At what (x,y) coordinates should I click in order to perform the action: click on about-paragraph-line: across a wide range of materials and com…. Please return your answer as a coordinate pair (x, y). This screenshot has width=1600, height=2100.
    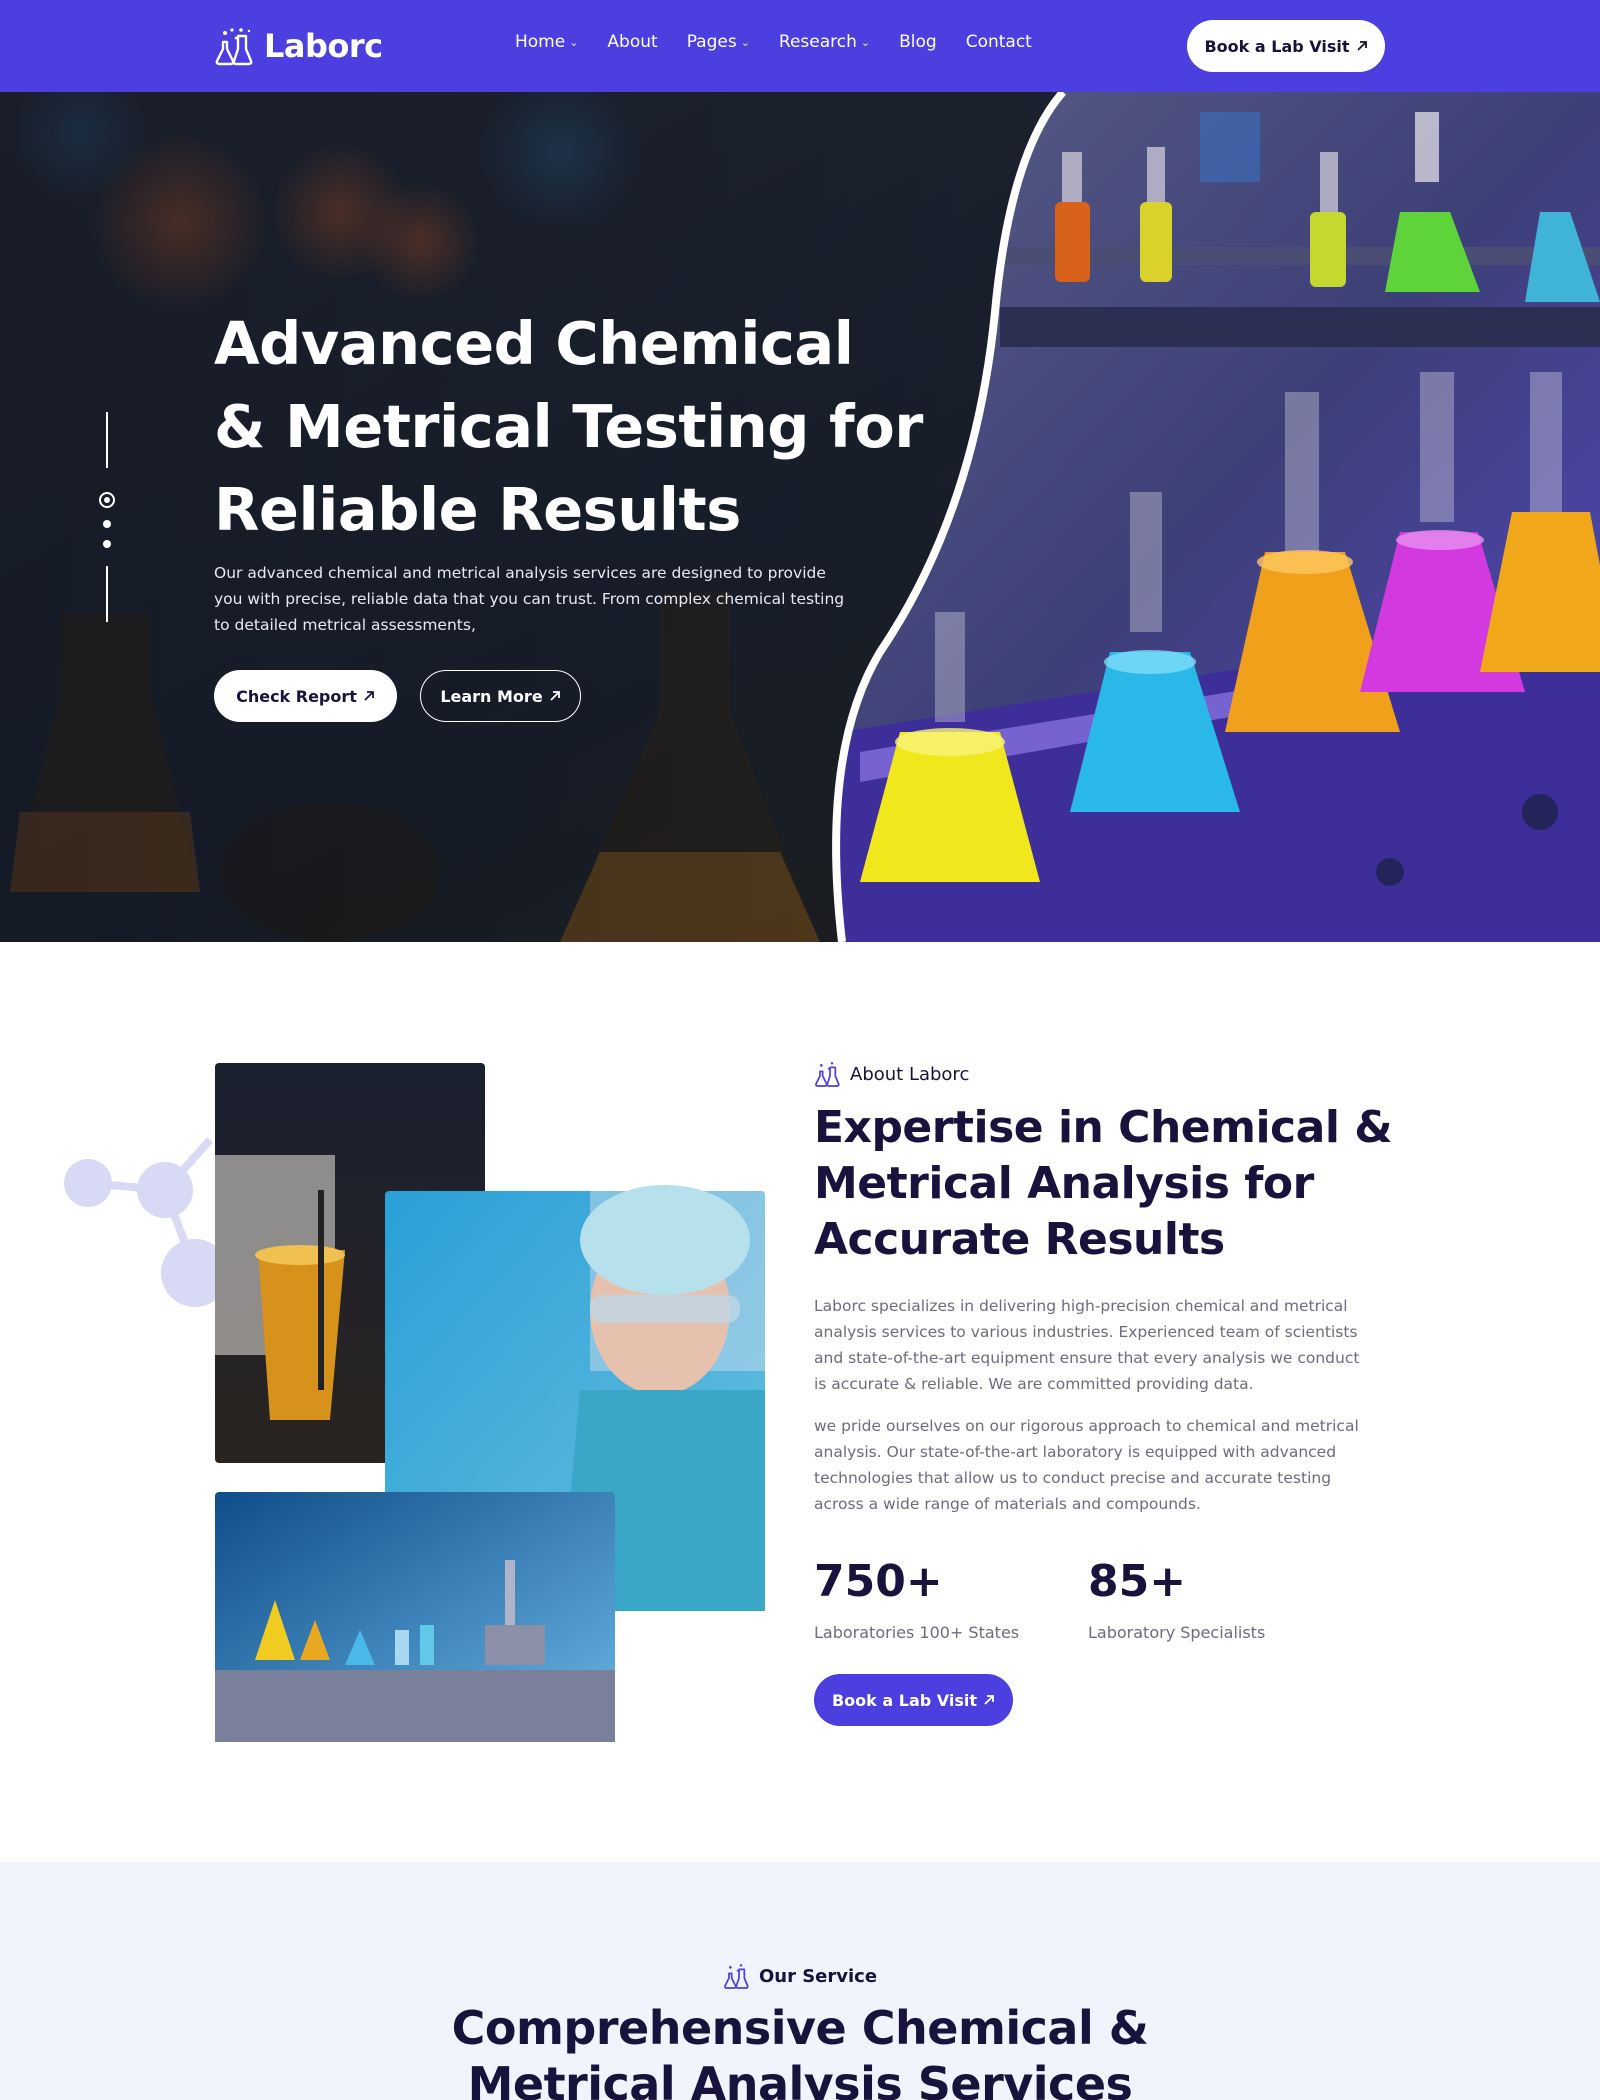
    Looking at the image, I should click on (1007, 1504).